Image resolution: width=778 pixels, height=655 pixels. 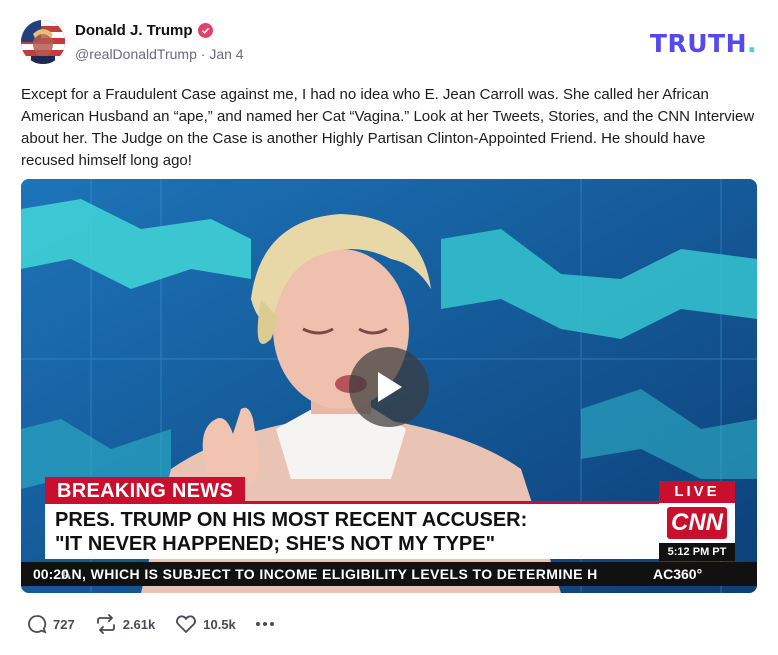 I want to click on truth-logo: TRUTH., so click(x=703, y=43).